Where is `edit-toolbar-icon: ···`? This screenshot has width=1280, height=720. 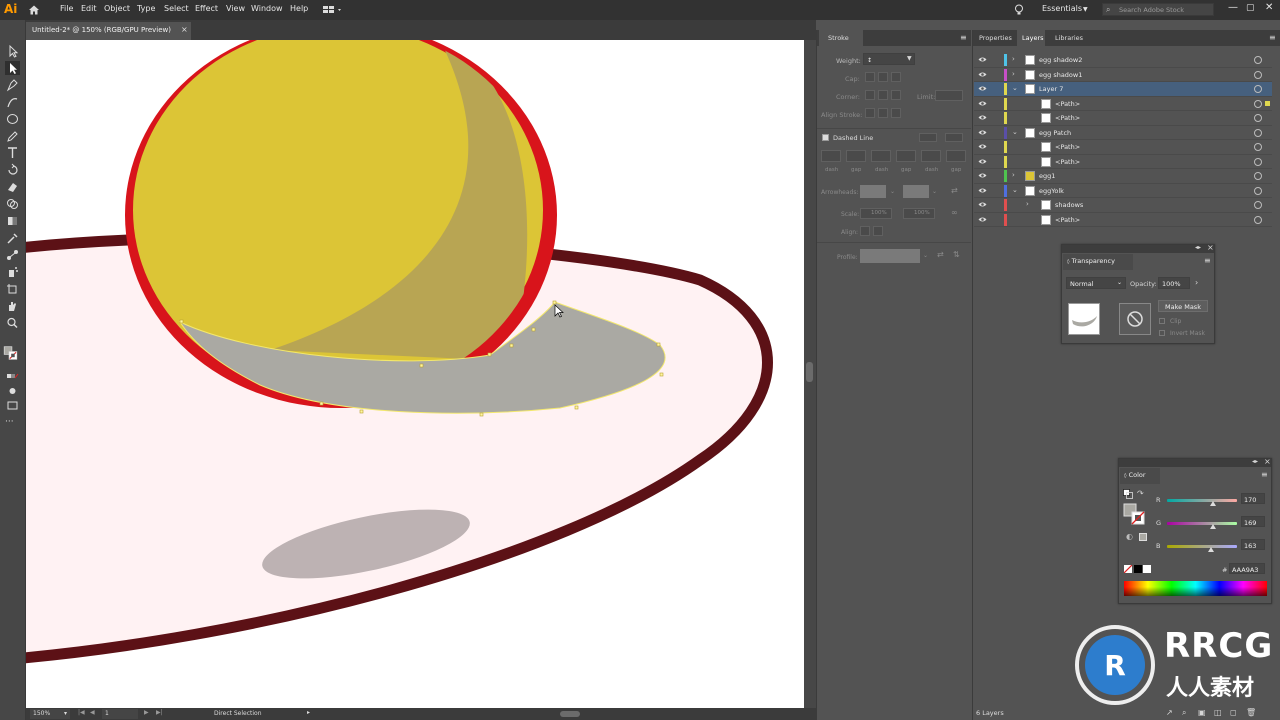 edit-toolbar-icon: ··· is located at coordinates (12, 424).